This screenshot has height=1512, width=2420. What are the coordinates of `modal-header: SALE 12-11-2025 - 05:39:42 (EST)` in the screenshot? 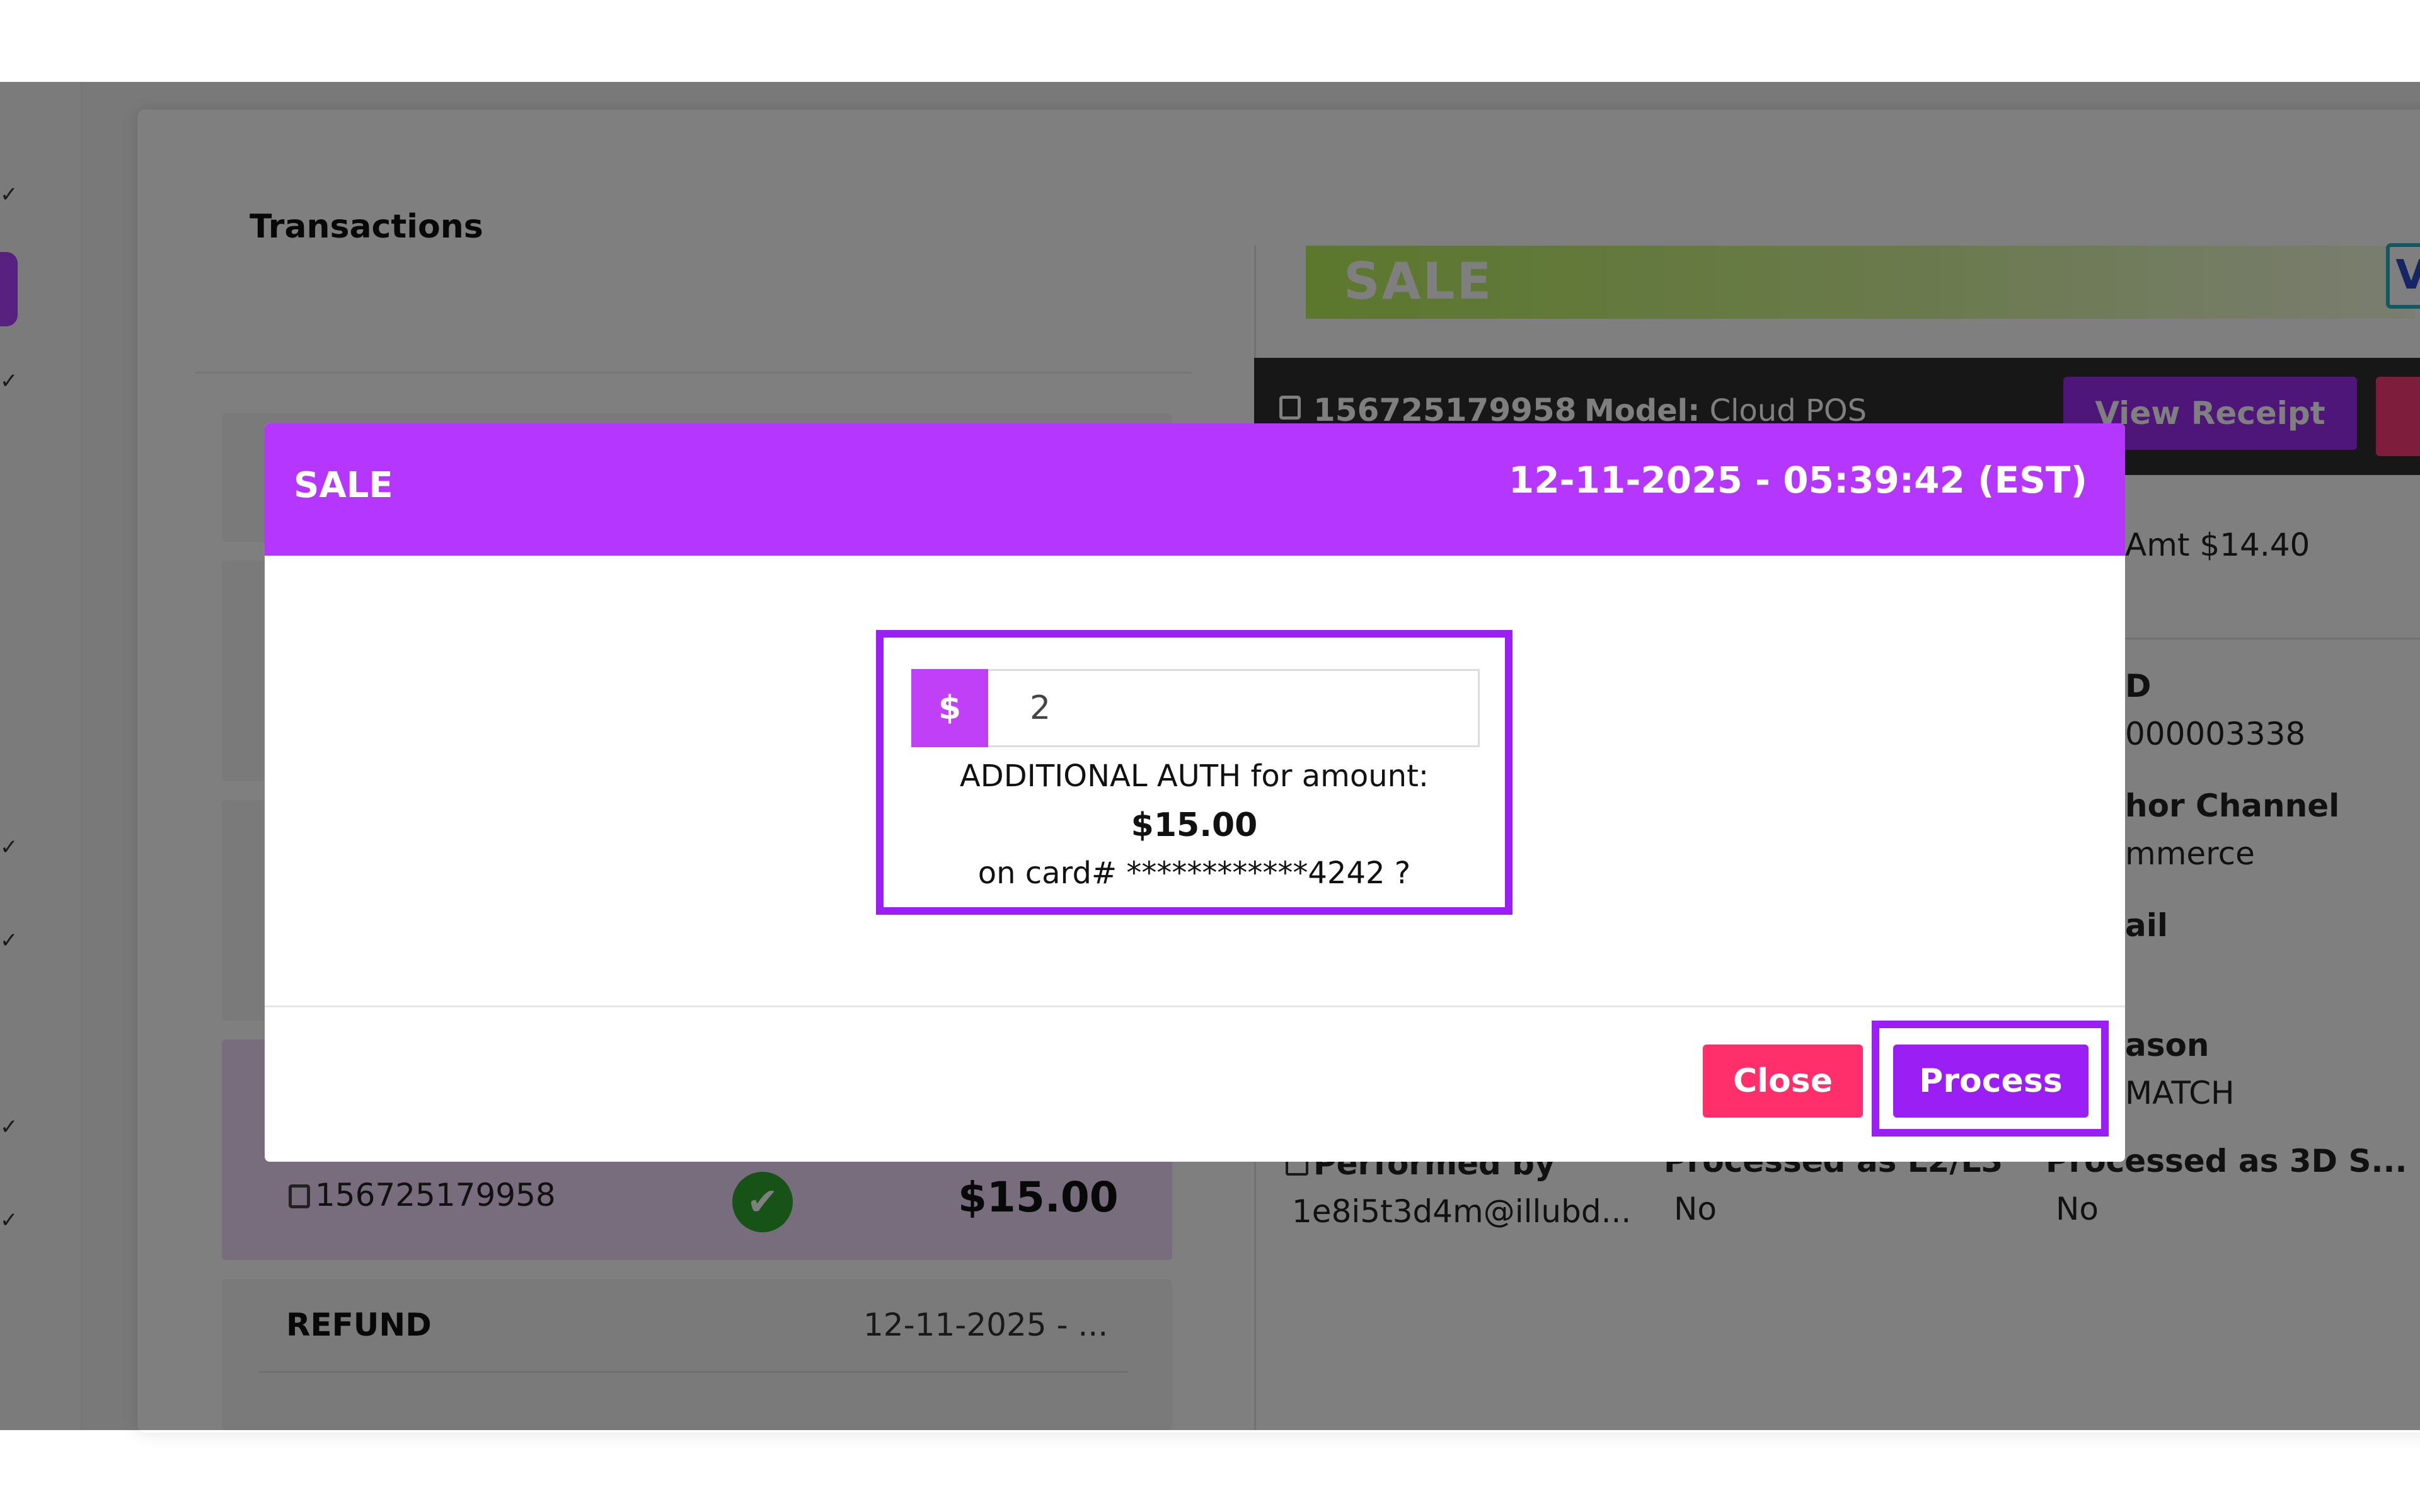 It's located at (1195, 489).